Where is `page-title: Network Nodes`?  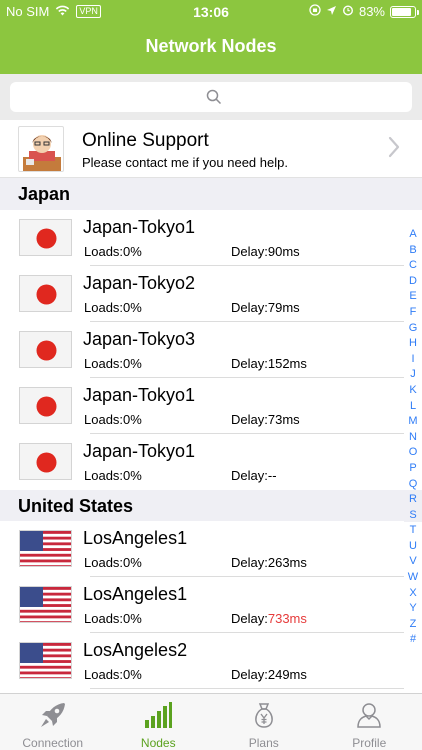 page-title: Network Nodes is located at coordinates (211, 46).